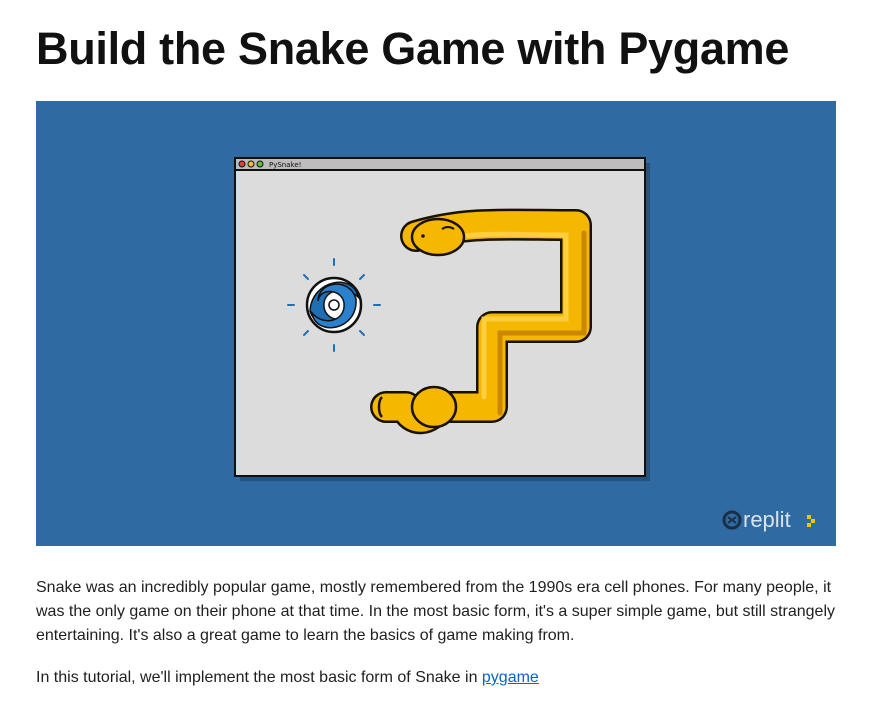  What do you see at coordinates (767, 519) in the screenshot?
I see `brand-text: replit` at bounding box center [767, 519].